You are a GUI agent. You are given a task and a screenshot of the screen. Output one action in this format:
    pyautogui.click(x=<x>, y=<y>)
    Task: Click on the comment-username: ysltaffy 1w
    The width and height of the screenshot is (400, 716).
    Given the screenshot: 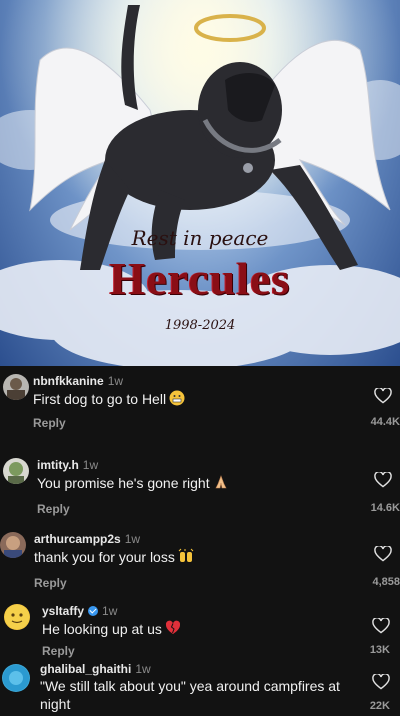 What is the action you would take?
    pyautogui.click(x=79, y=611)
    